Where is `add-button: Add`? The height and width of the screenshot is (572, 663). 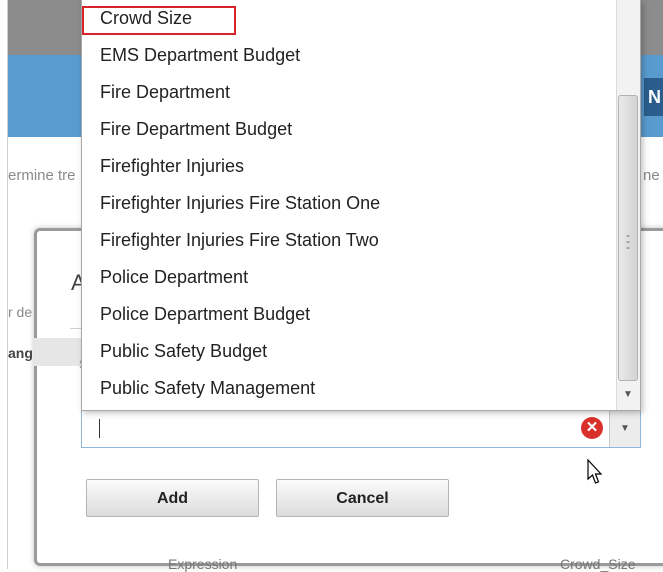
add-button: Add is located at coordinates (172, 498).